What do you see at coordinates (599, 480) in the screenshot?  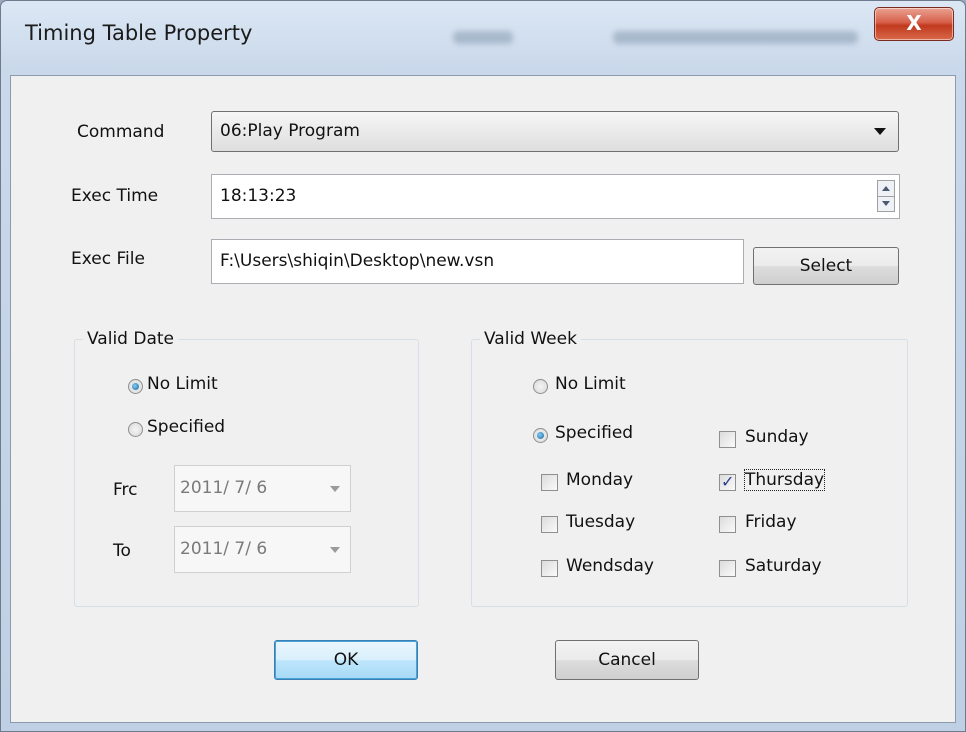 I see `monday-label: Monday` at bounding box center [599, 480].